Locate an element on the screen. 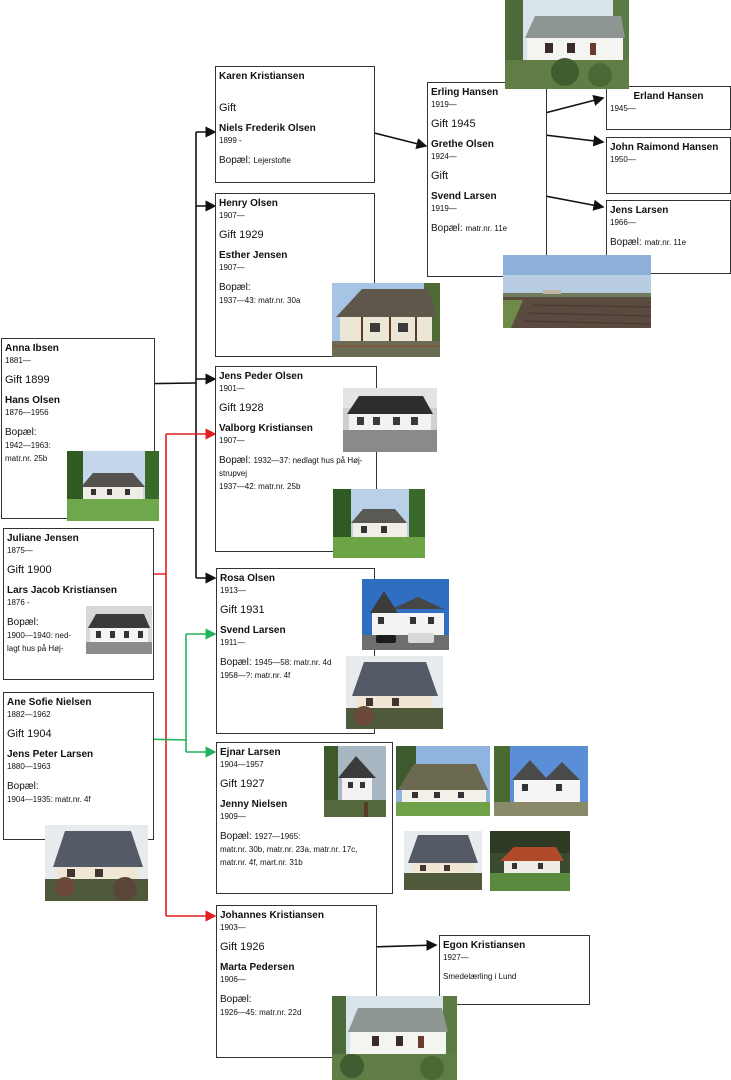  person-name: Esther Jensen is located at coordinates (253, 255).